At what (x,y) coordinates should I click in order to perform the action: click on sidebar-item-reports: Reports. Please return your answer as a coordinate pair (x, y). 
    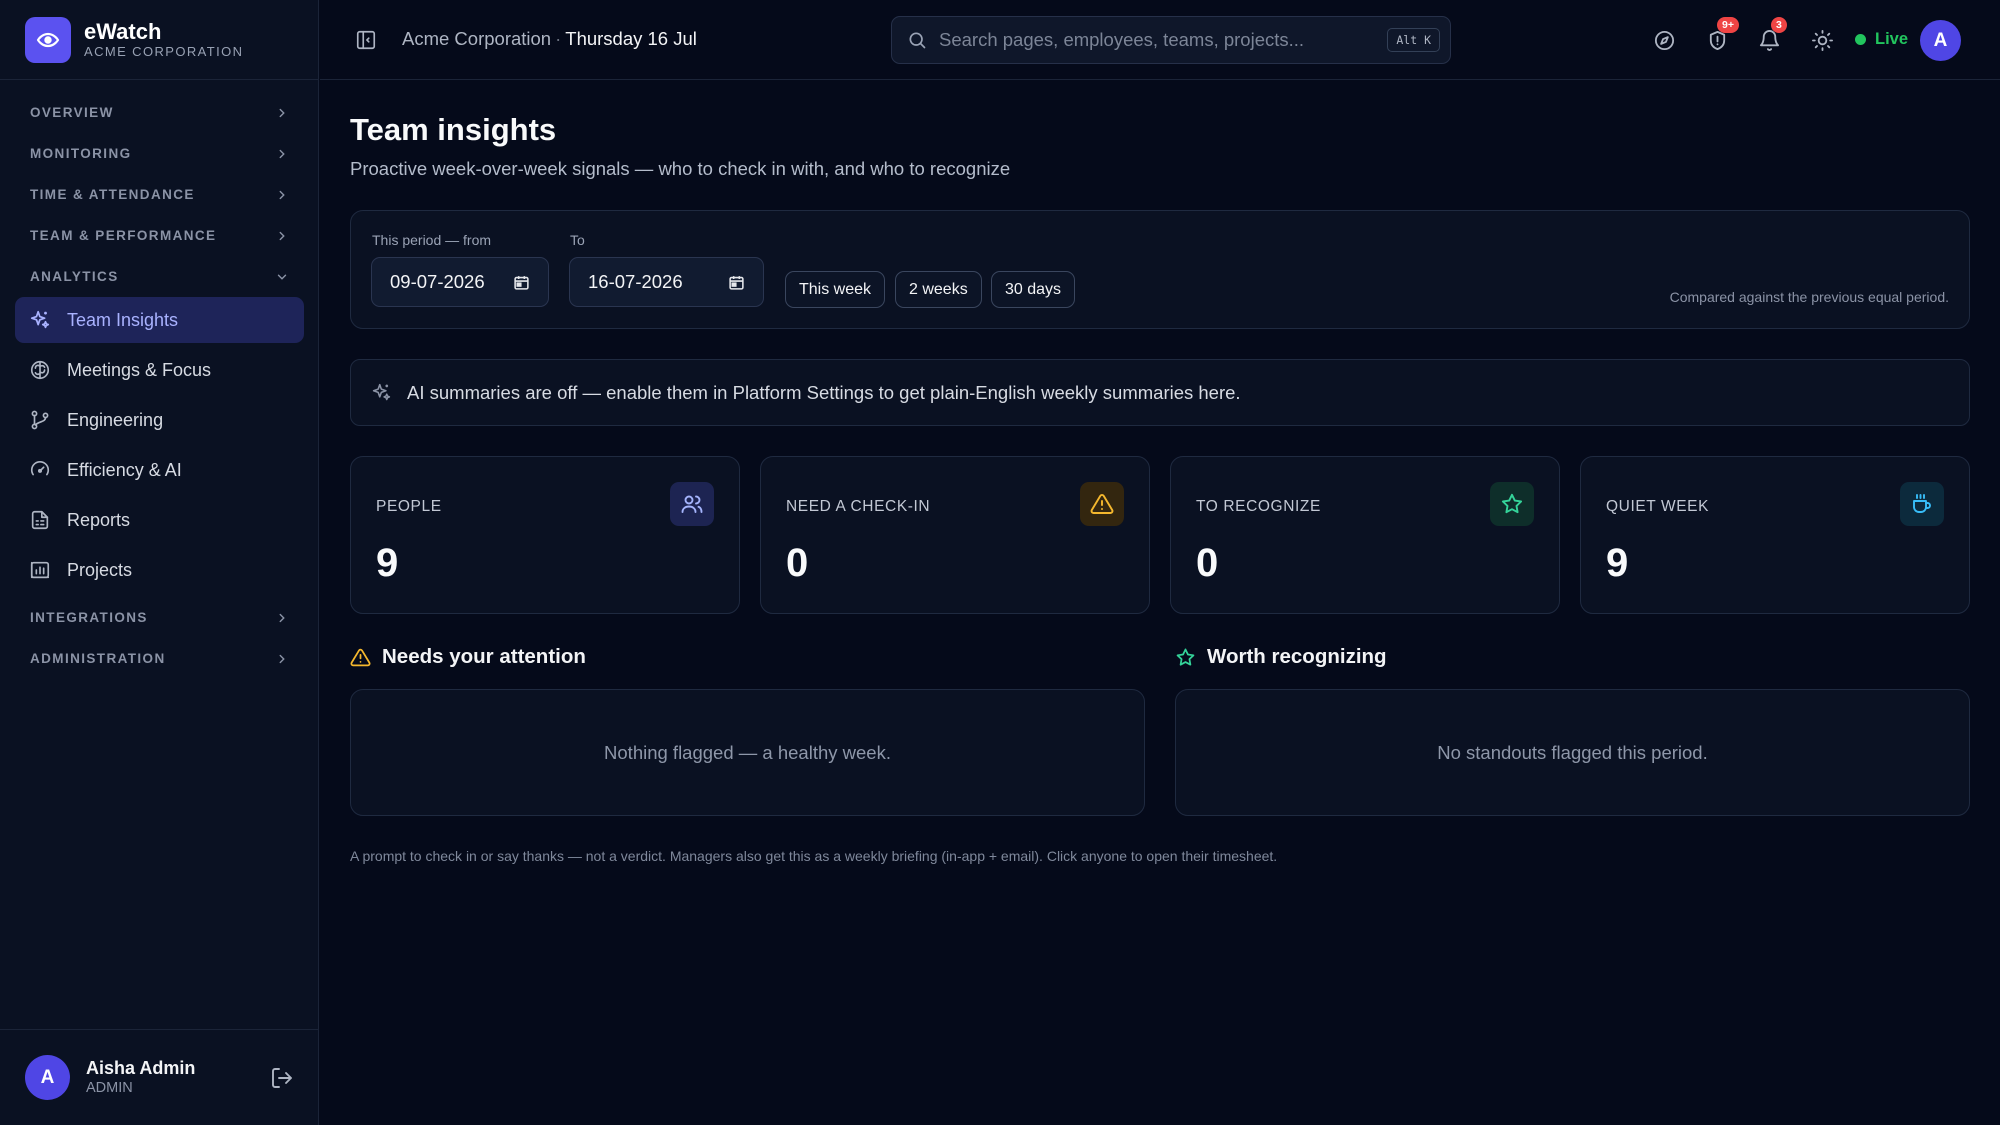
    Looking at the image, I should click on (159, 520).